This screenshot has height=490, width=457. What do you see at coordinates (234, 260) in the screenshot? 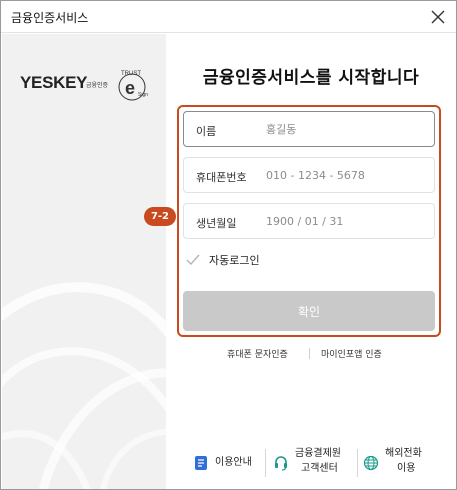
I see `auto-login-label: 자동로그인` at bounding box center [234, 260].